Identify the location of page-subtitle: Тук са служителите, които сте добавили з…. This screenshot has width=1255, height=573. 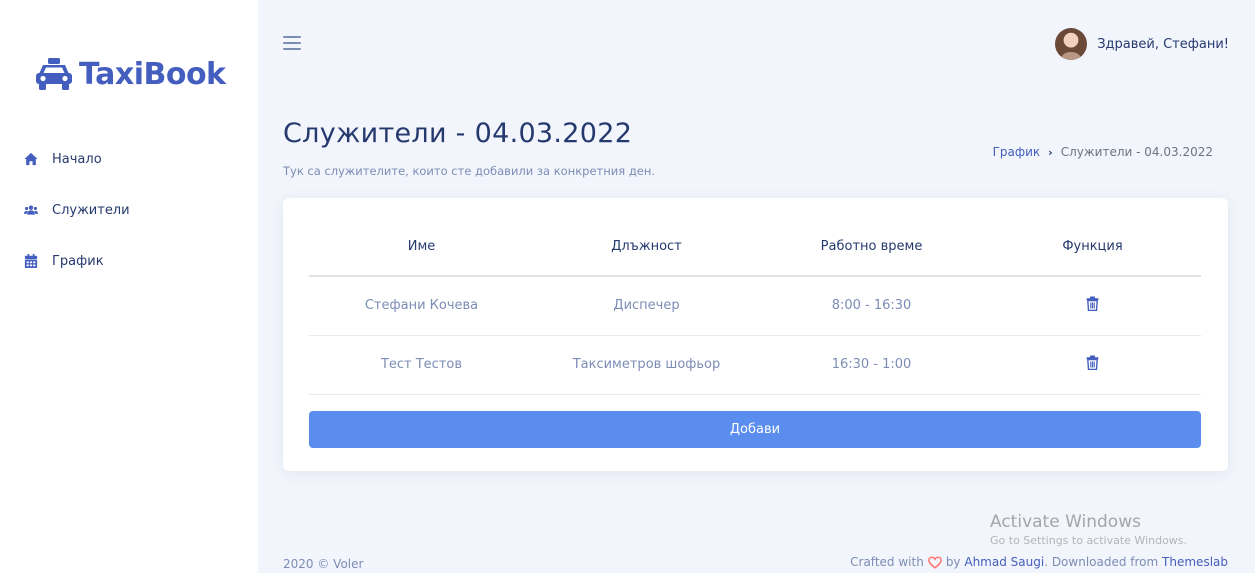
(469, 171).